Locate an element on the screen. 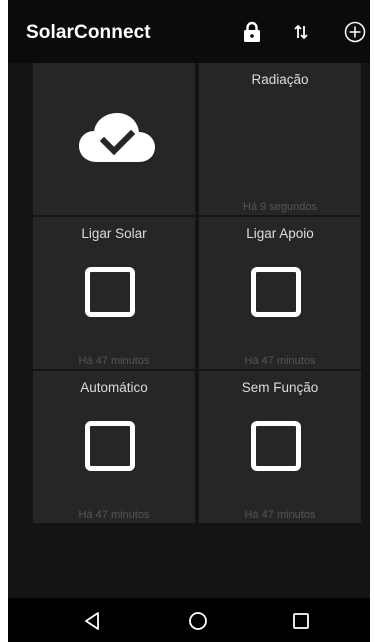  back-triangle-icon is located at coordinates (92, 621).